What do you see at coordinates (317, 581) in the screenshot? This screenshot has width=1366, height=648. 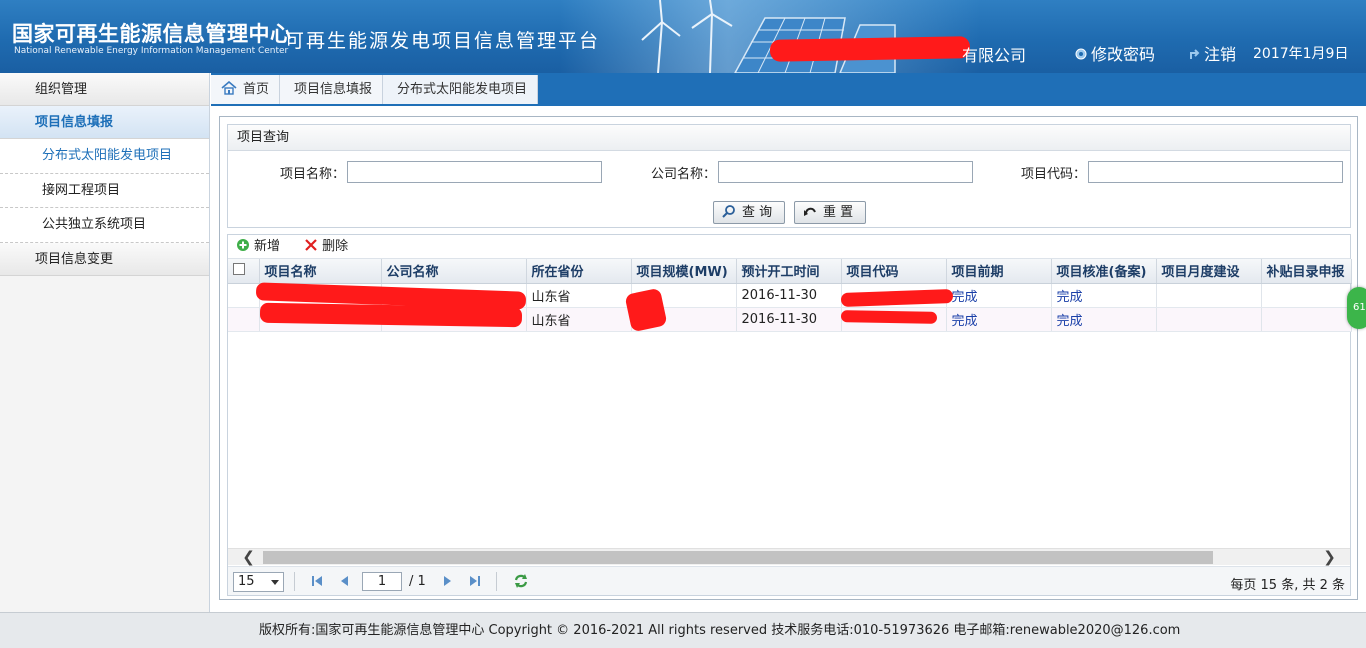 I see `first-page-icon` at bounding box center [317, 581].